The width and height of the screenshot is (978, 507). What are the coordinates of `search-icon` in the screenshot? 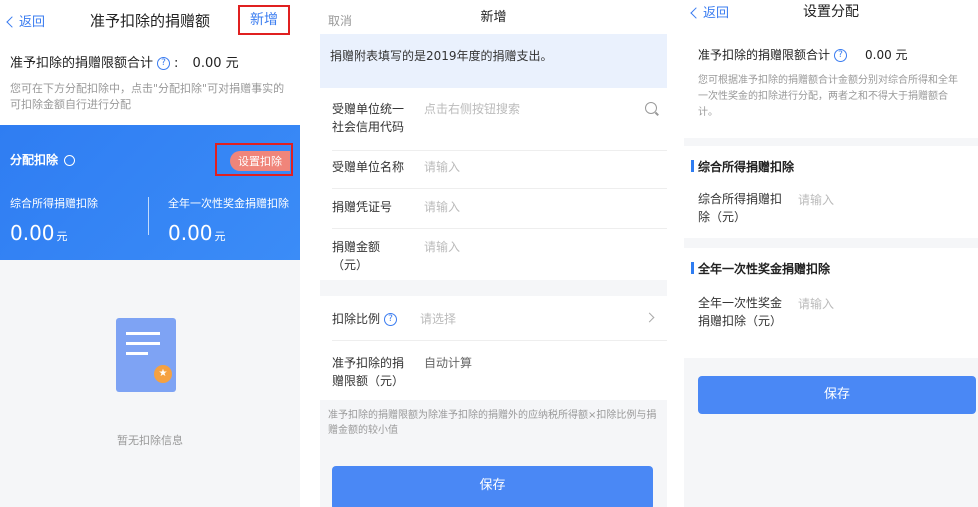 It's located at (651, 108).